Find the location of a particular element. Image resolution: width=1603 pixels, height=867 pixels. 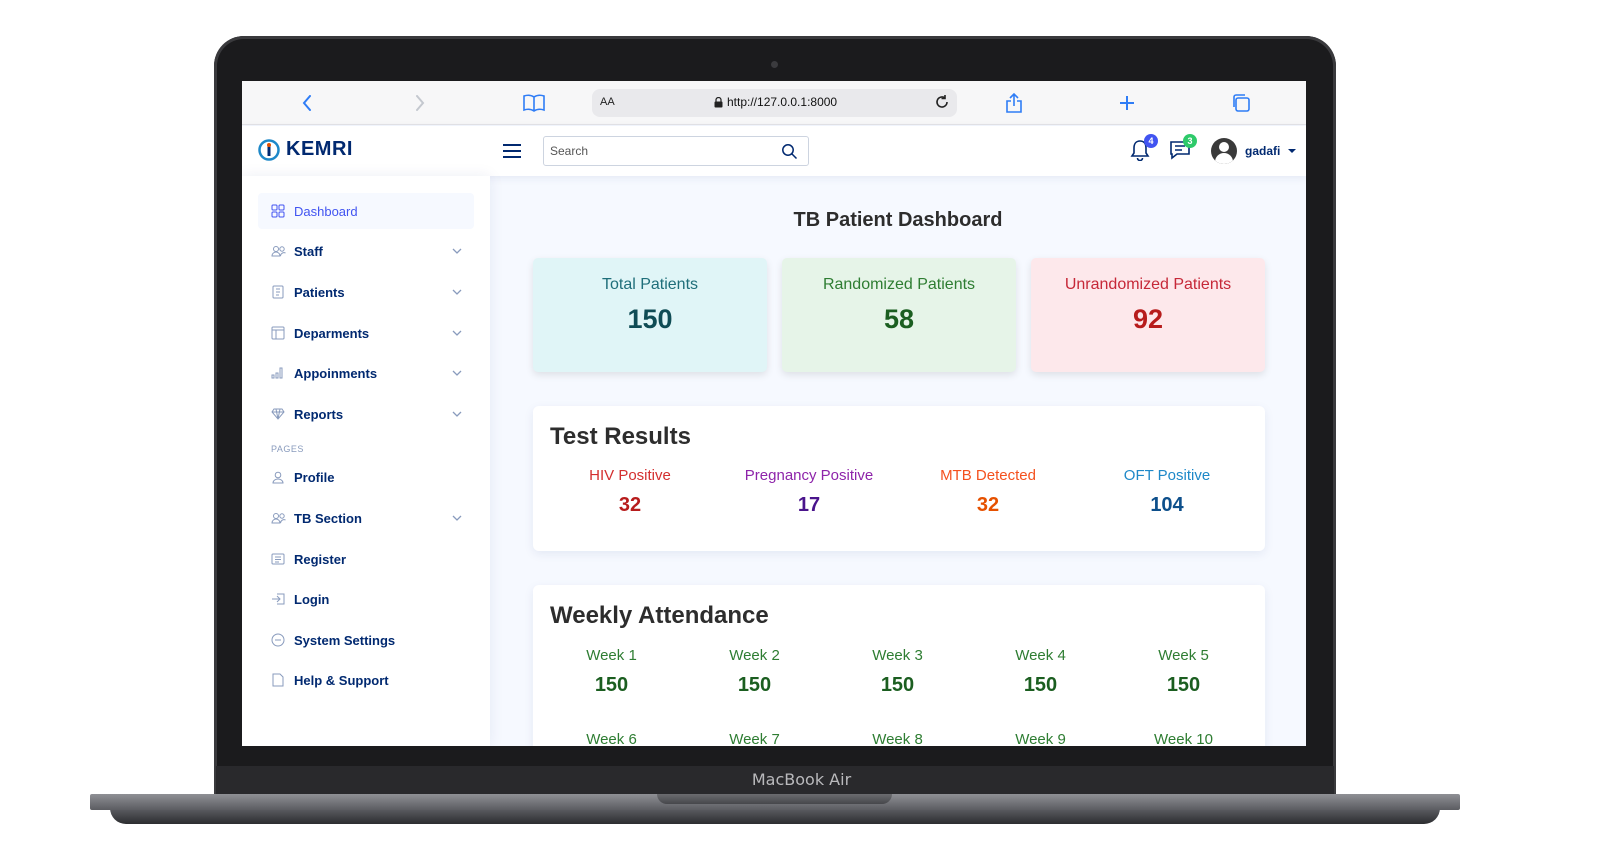

metric-value: 104 is located at coordinates (1167, 505).